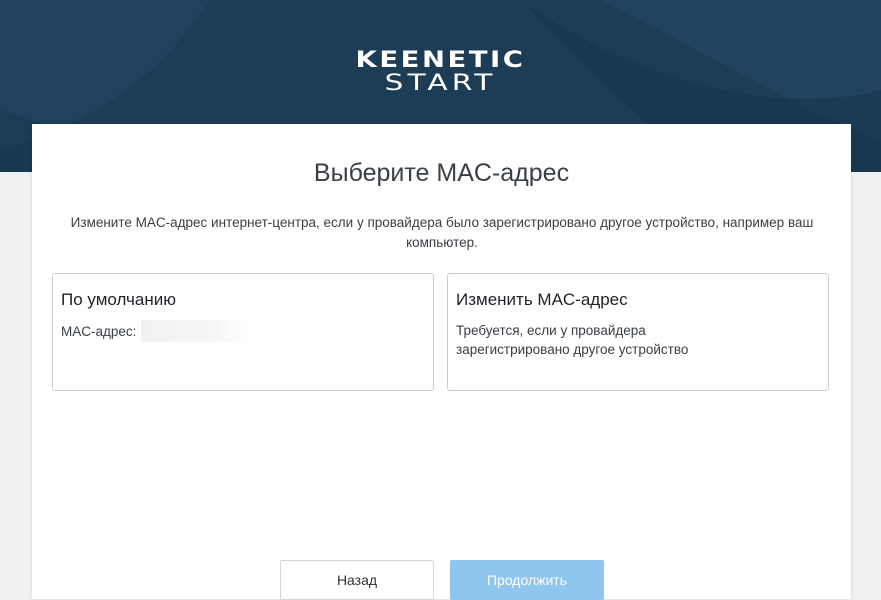 The height and width of the screenshot is (600, 881). I want to click on logo-line-keenetic: KEENETIC, so click(440, 60).